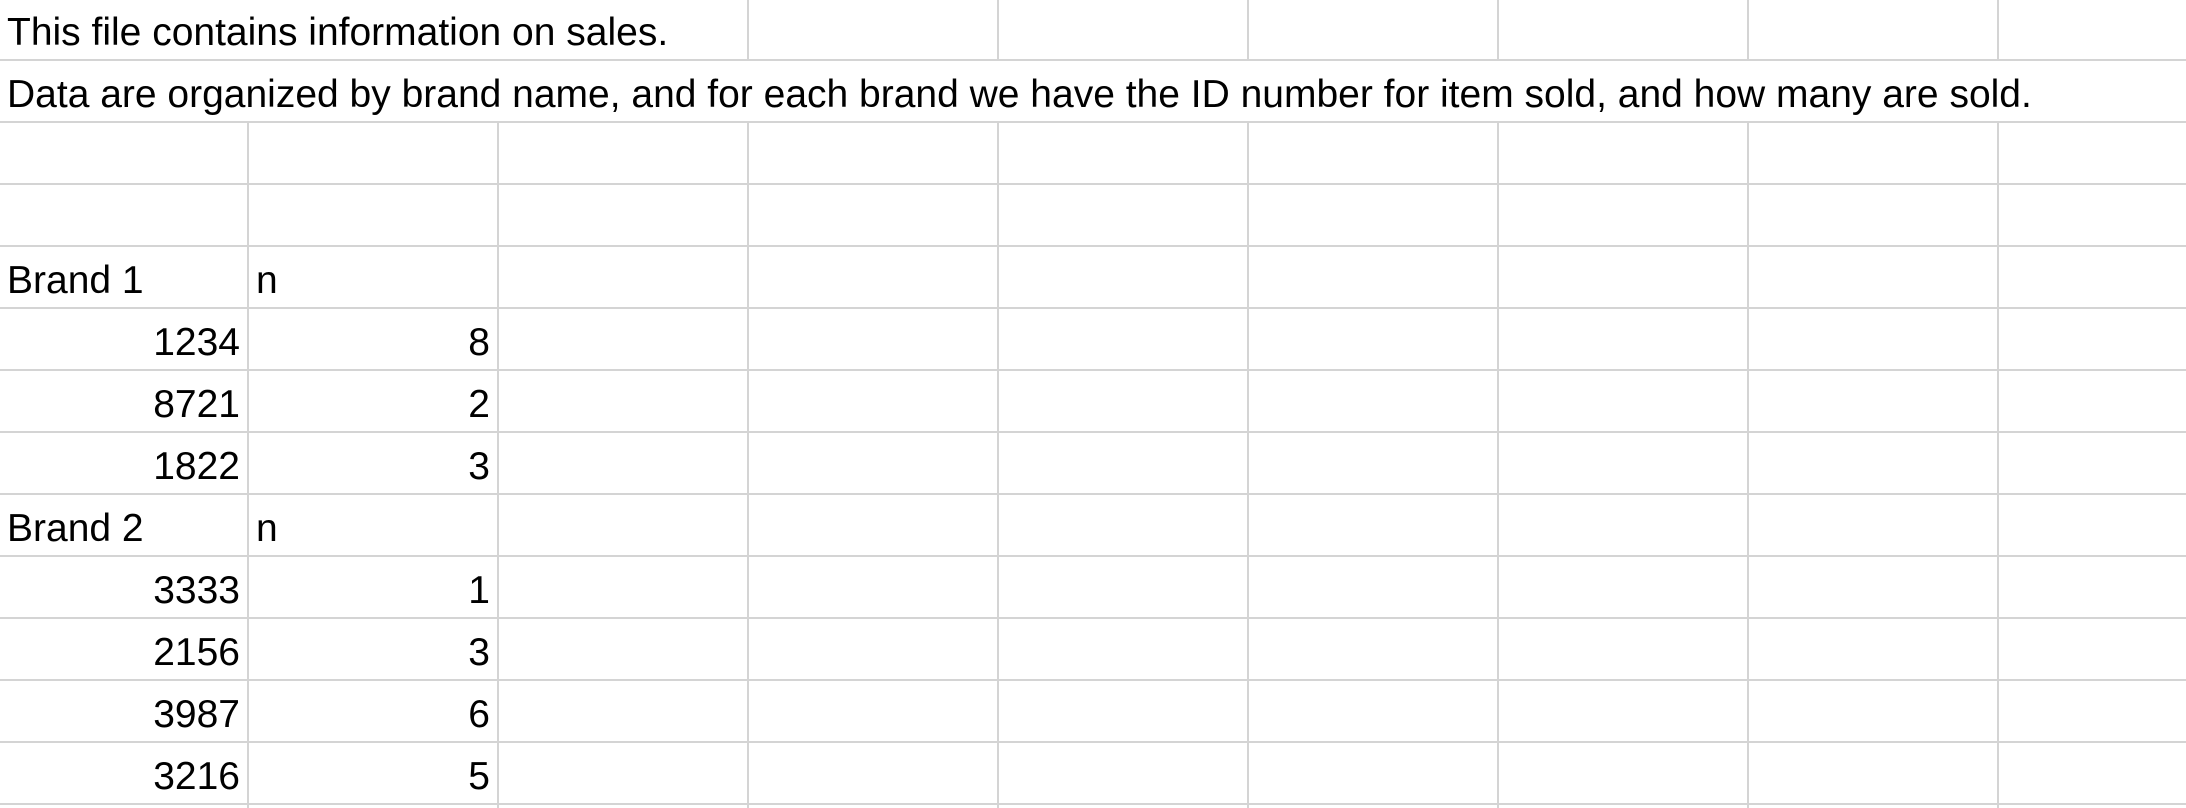 The width and height of the screenshot is (2186, 808). I want to click on cell-r3-c1, so click(124, 154).